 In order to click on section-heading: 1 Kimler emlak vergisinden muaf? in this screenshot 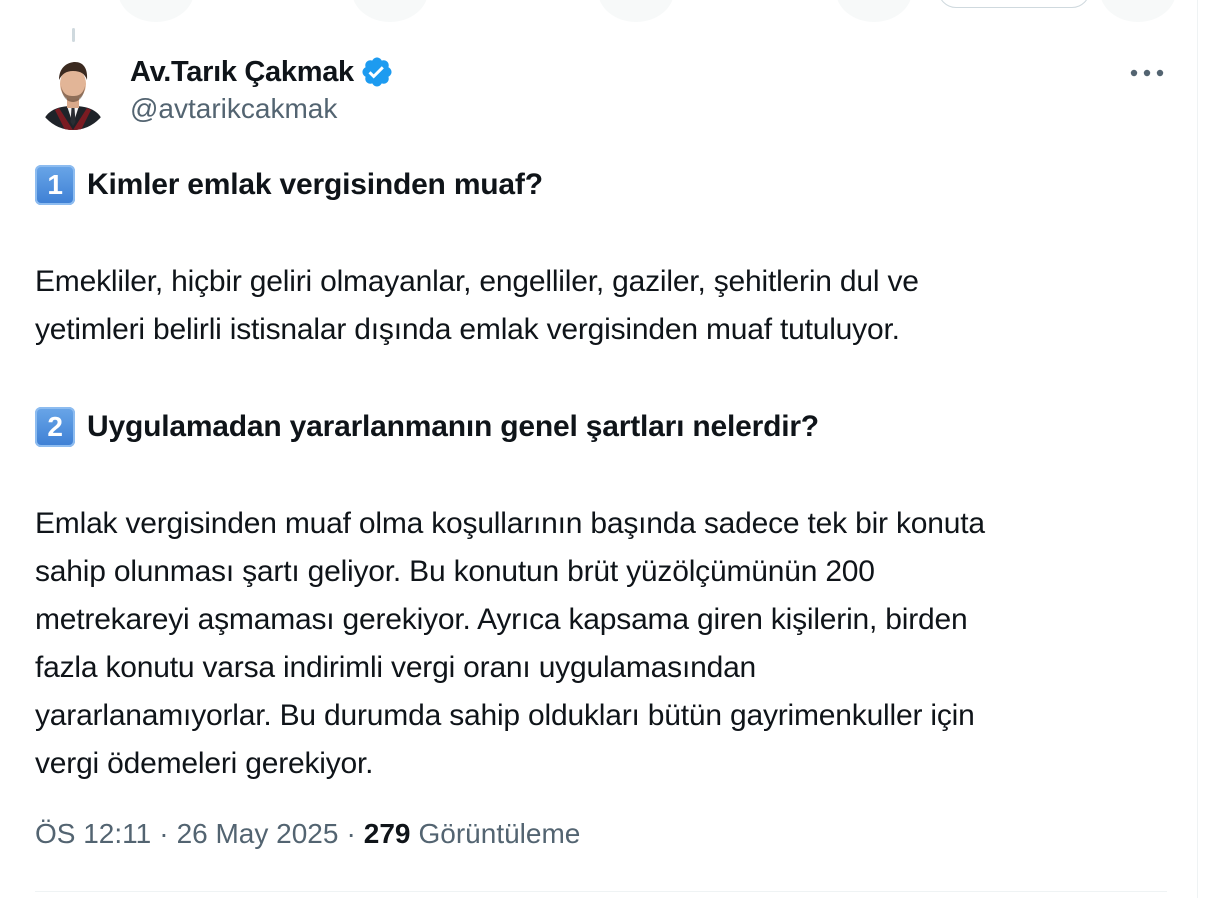, I will do `click(602, 185)`.